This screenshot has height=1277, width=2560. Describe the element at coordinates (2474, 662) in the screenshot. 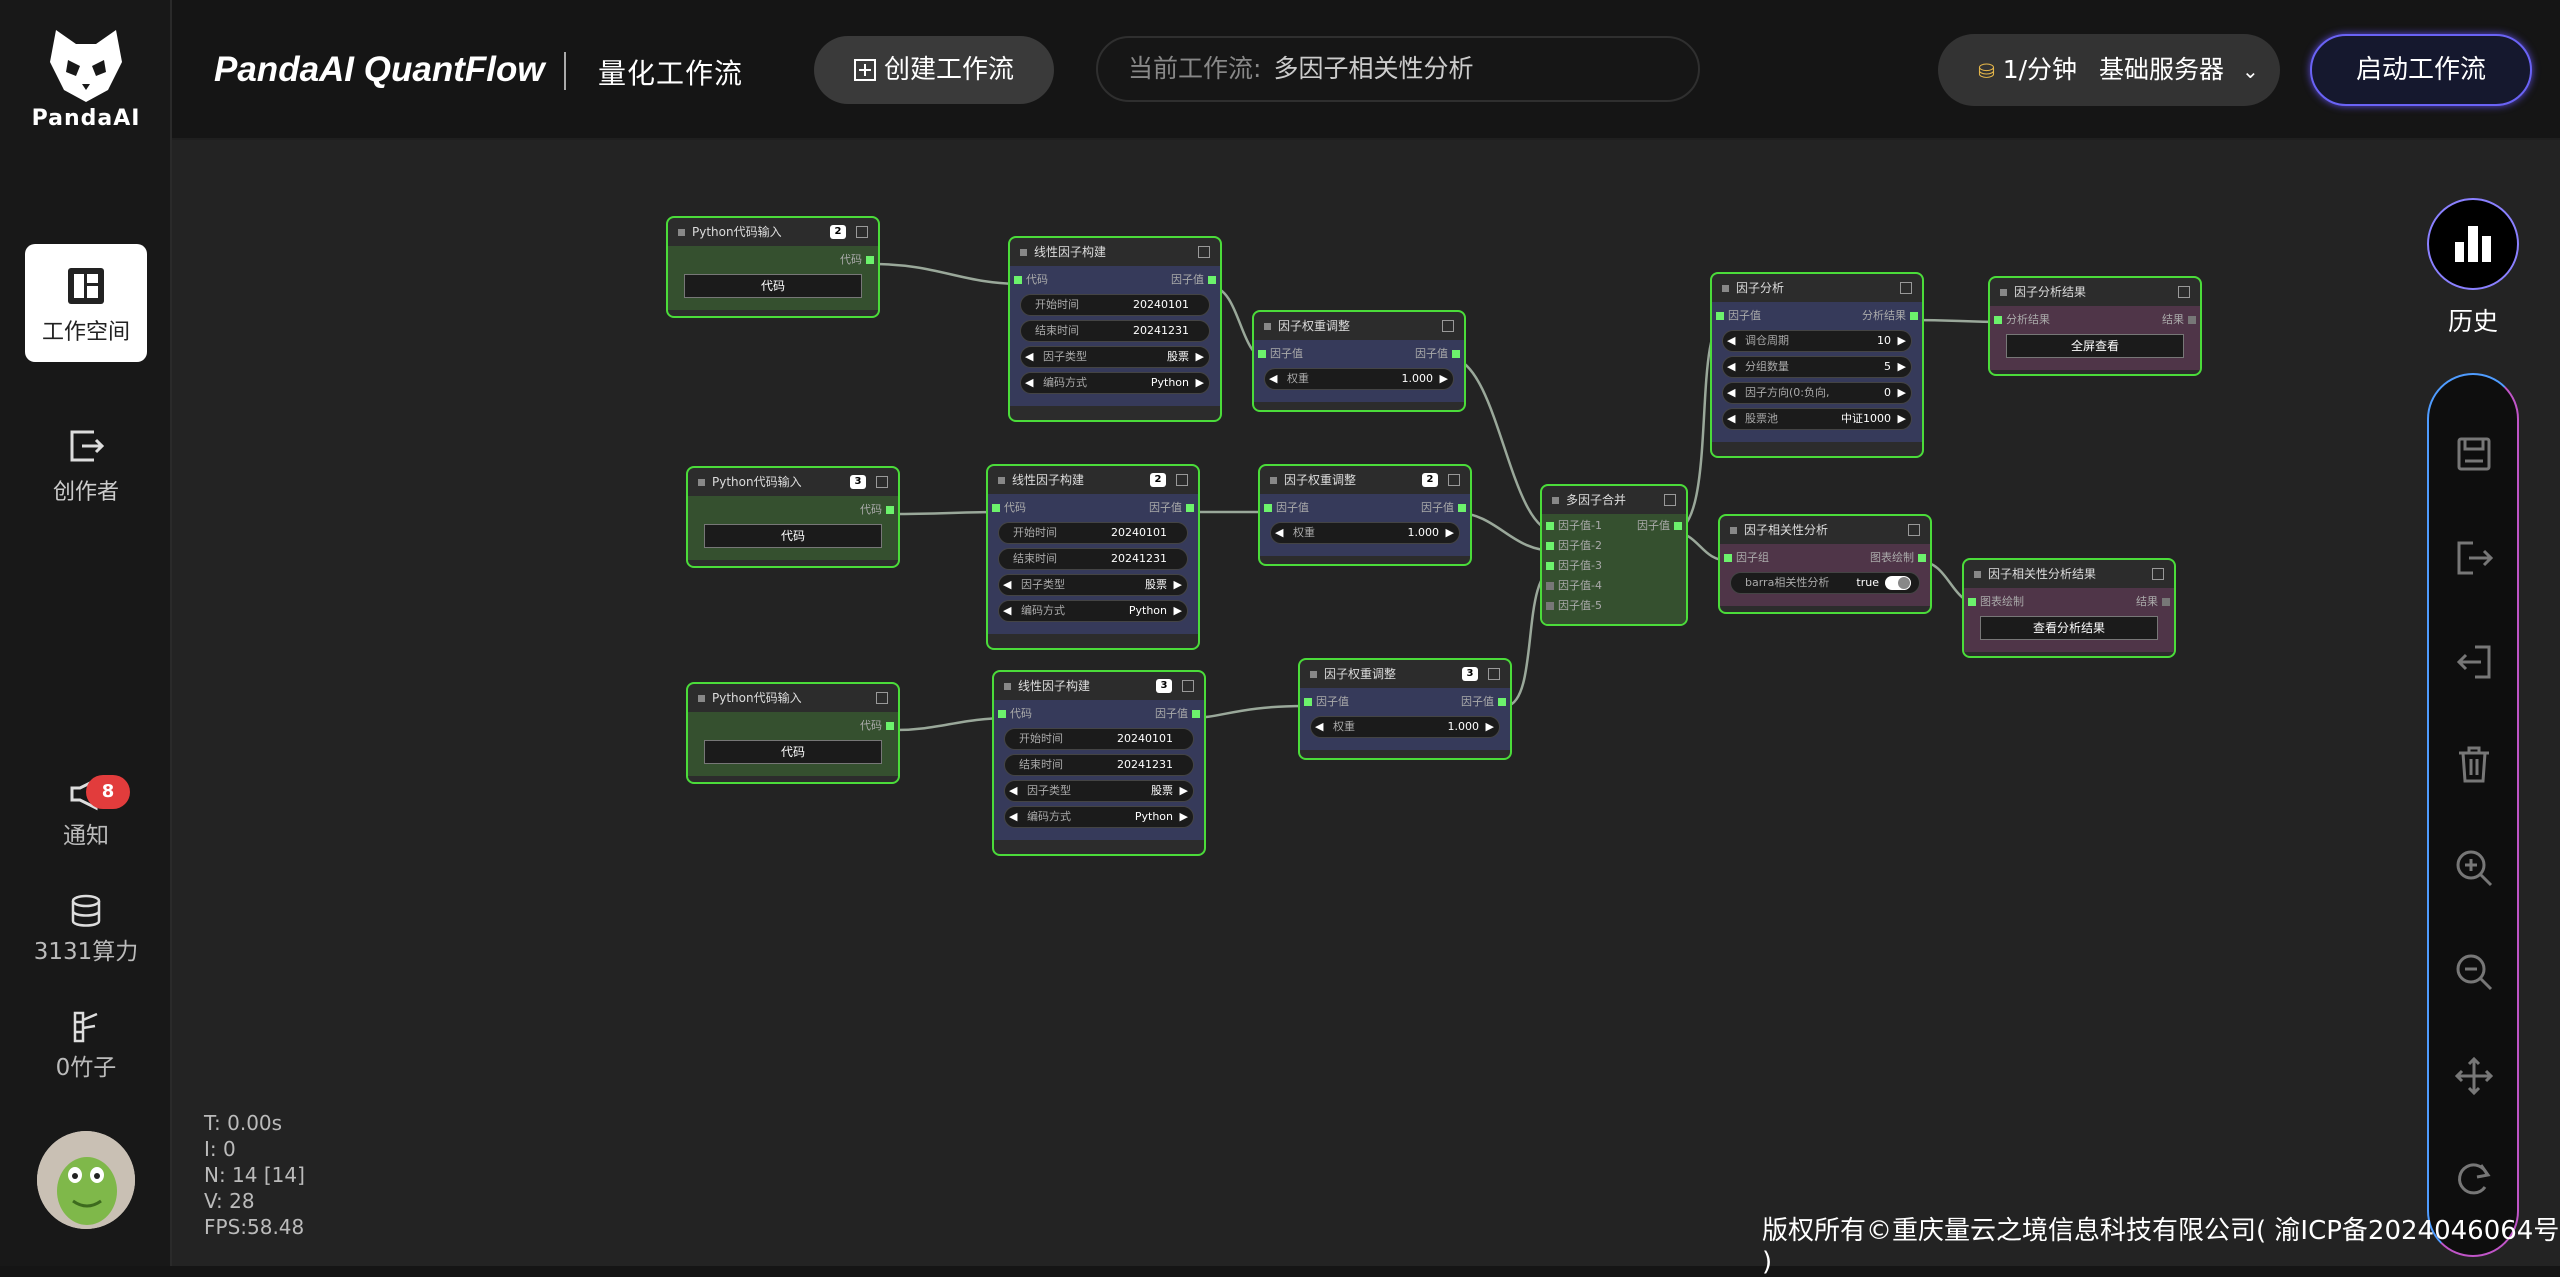

I see `import-button` at that location.